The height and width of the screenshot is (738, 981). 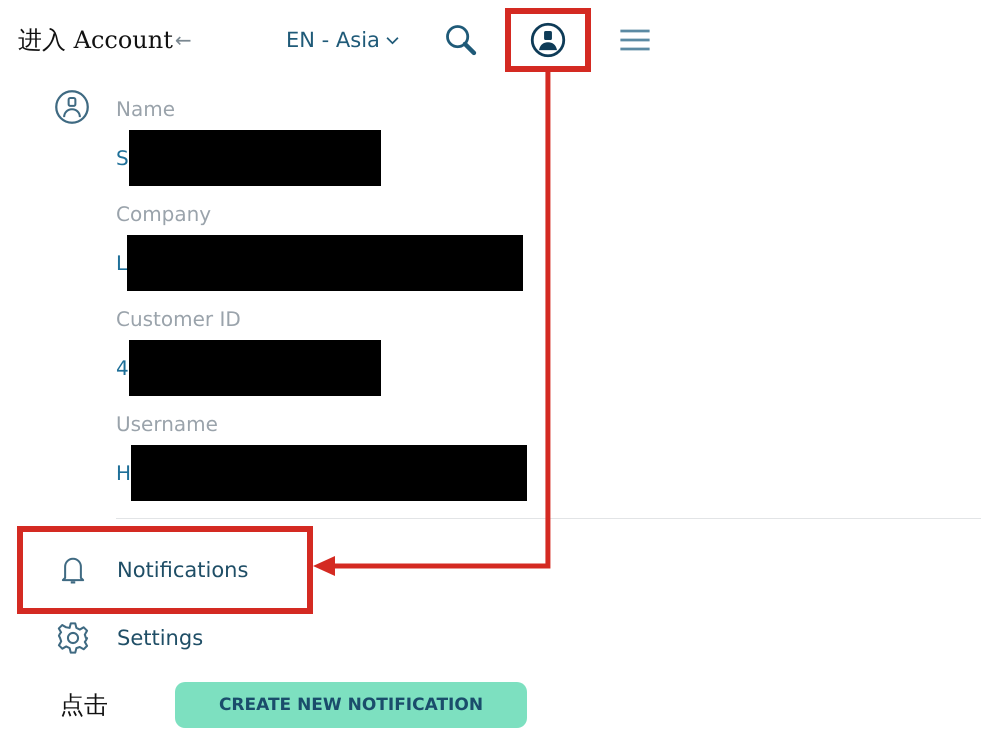 What do you see at coordinates (84, 705) in the screenshot?
I see `annotation-caption: 点击` at bounding box center [84, 705].